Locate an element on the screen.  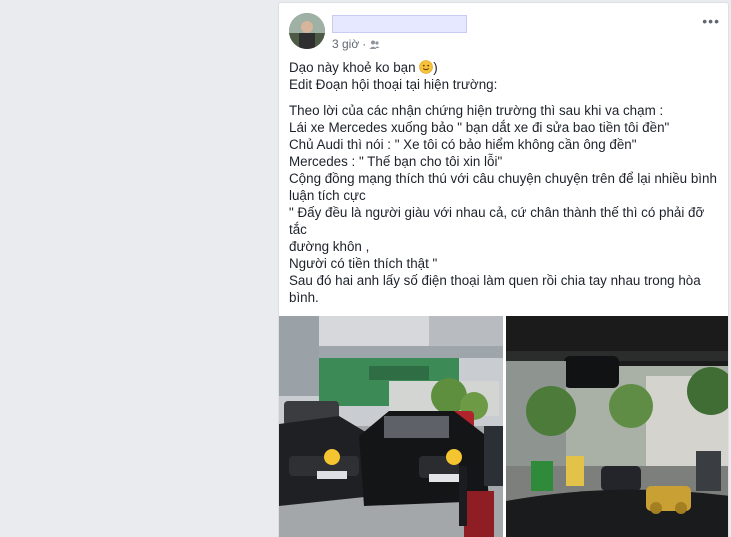
author-name is located at coordinates (399, 24).